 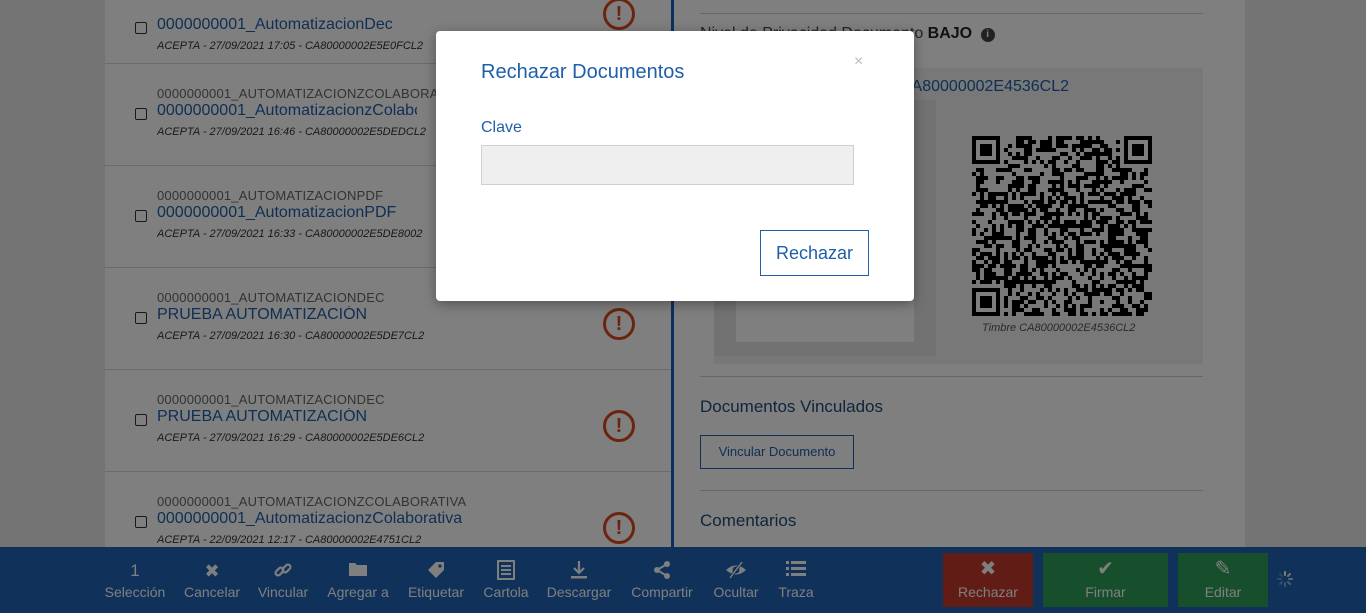 I want to click on password-label: Clave, so click(x=501, y=127).